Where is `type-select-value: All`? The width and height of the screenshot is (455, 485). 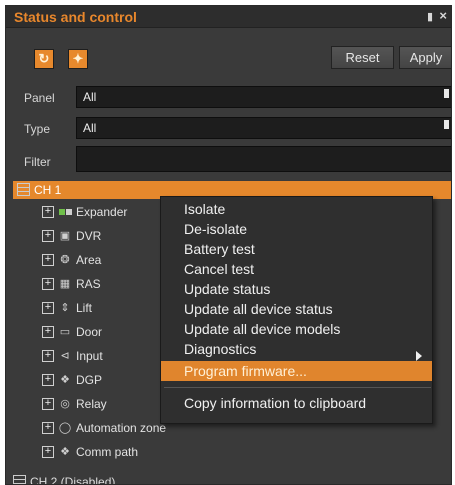
type-select-value: All is located at coordinates (90, 128).